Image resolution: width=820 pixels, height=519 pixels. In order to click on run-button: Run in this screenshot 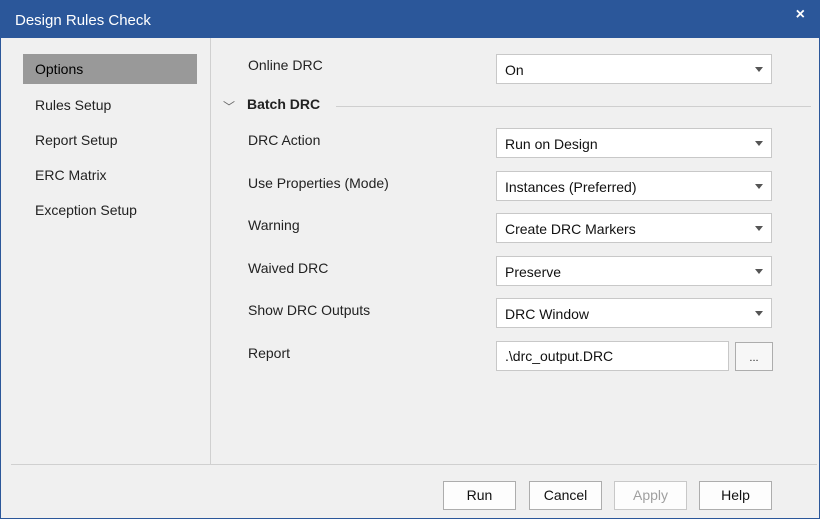, I will do `click(479, 495)`.